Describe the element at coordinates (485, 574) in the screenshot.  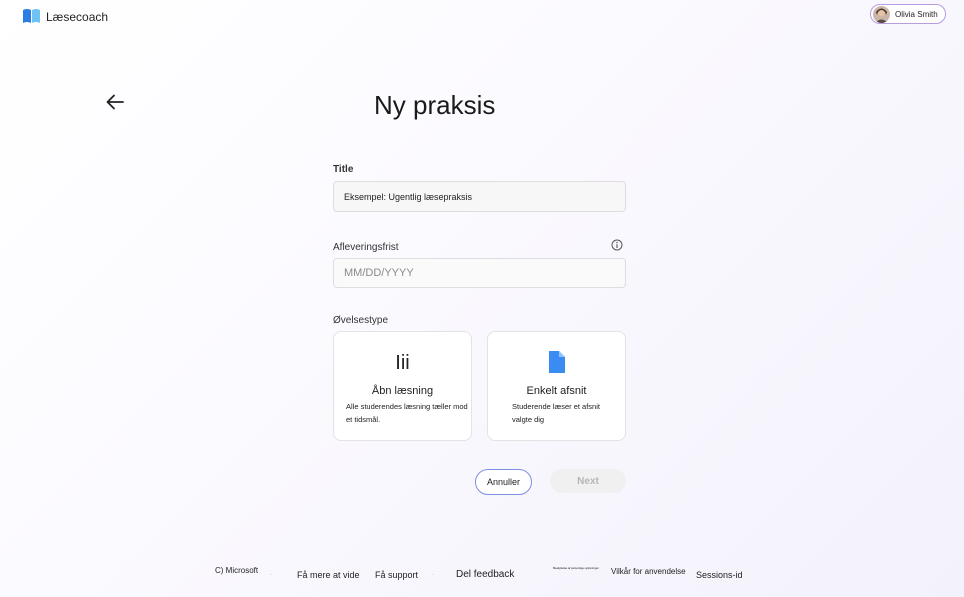
I see `footer-feedback-link: Del feedback` at that location.